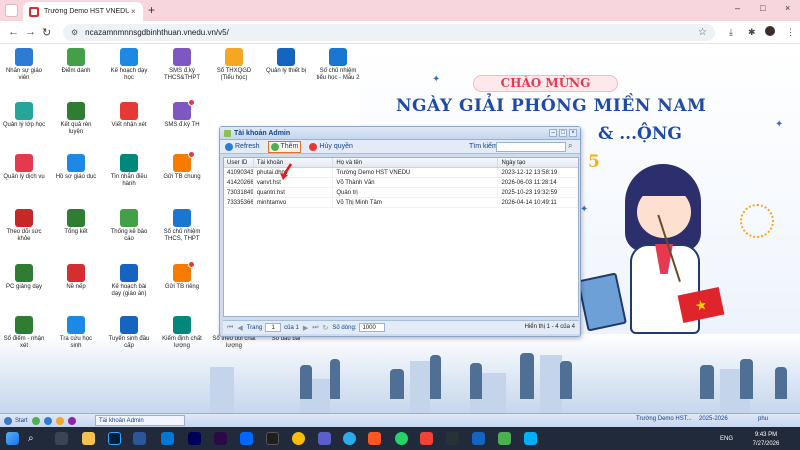 The width and height of the screenshot is (800, 450). What do you see at coordinates (61, 438) in the screenshot?
I see `task-view-icon` at bounding box center [61, 438].